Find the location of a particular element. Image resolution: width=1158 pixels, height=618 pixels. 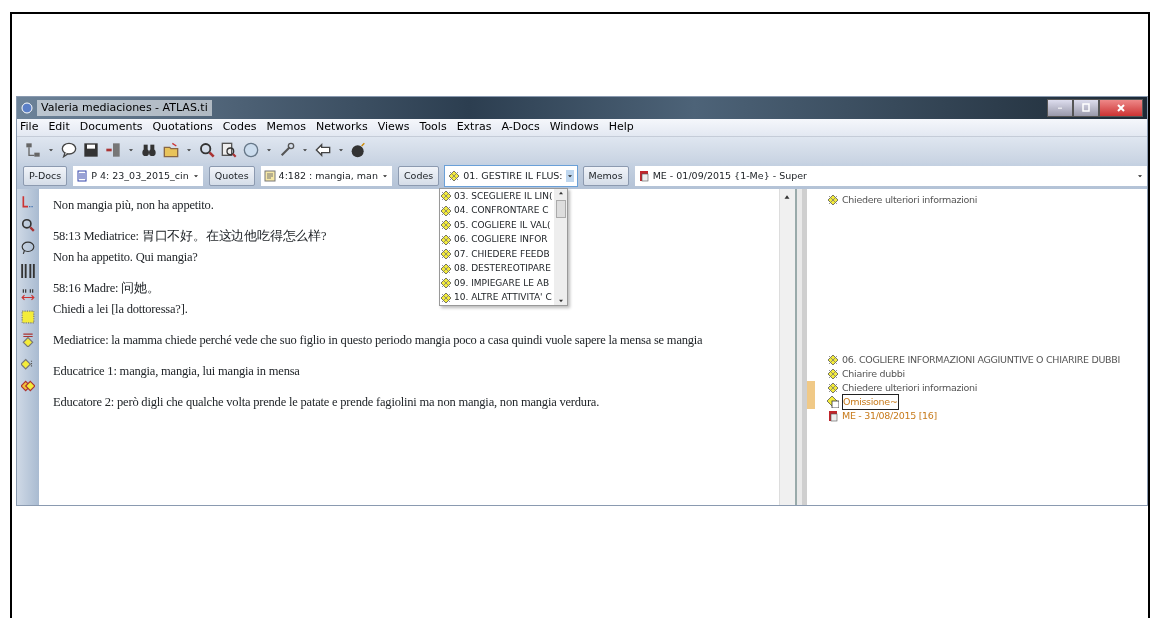

panel-button: Codes is located at coordinates (418, 176).